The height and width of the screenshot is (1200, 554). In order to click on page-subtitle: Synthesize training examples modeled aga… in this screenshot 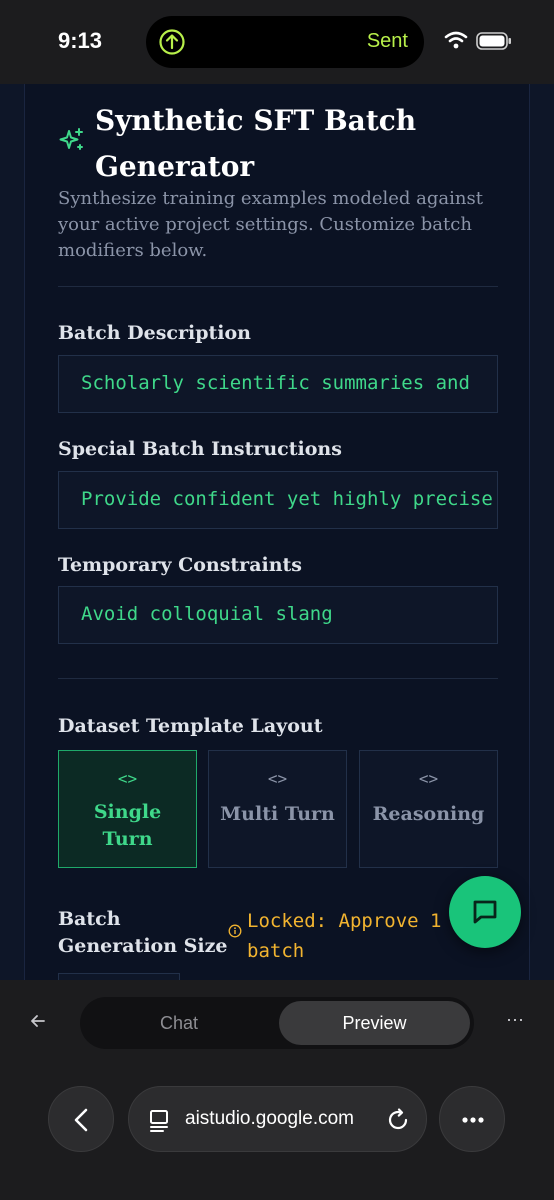, I will do `click(270, 224)`.